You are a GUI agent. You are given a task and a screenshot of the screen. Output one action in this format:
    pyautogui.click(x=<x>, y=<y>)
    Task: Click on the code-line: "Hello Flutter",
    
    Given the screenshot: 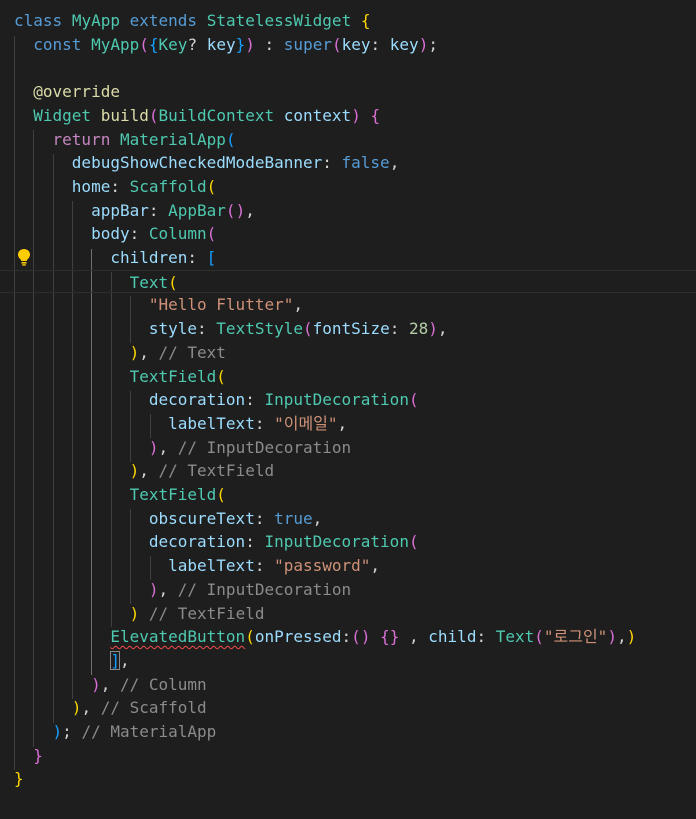 What is the action you would take?
    pyautogui.click(x=158, y=305)
    